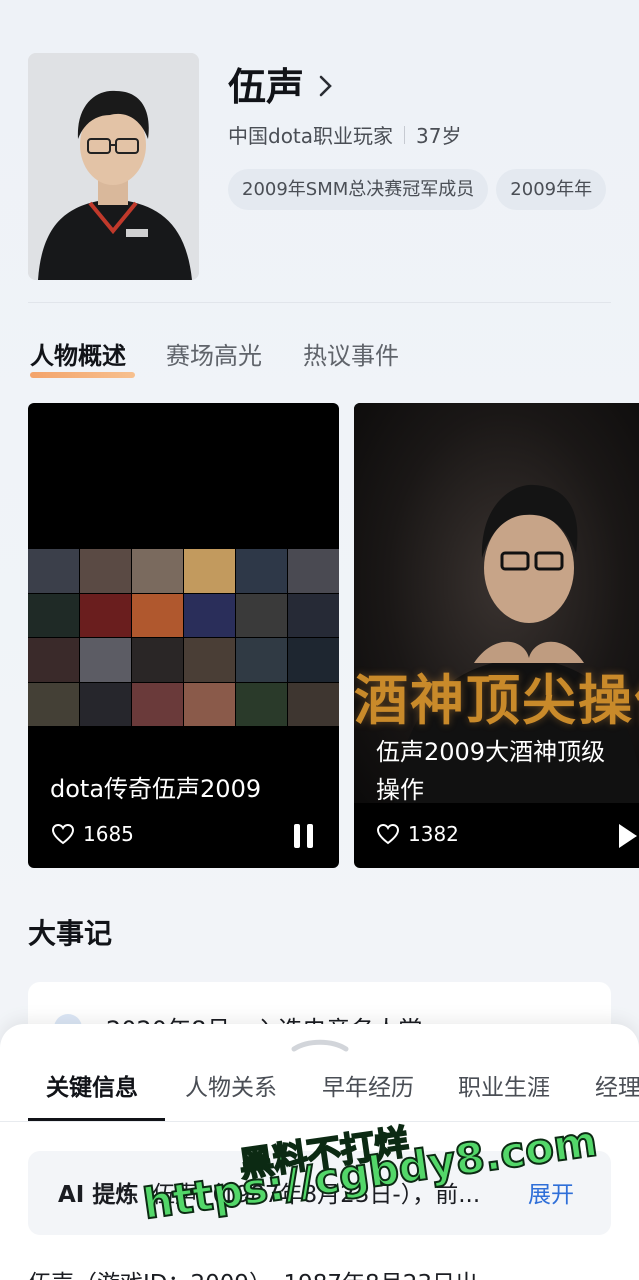  I want to click on honor-tag: 2009年年, so click(551, 189).